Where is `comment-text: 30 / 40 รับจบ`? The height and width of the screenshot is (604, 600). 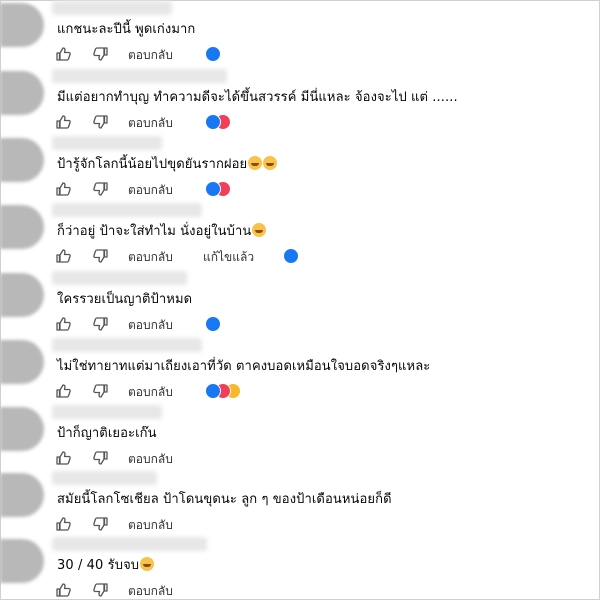
comment-text: 30 / 40 รับจบ is located at coordinates (106, 566).